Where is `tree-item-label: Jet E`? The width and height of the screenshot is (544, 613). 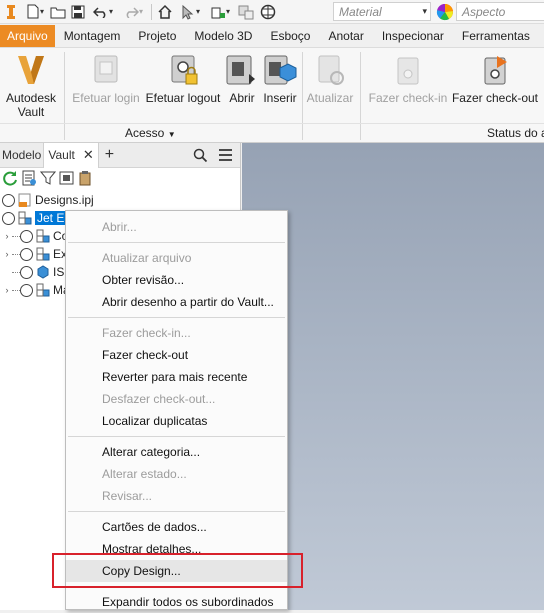
tree-item-label: Jet E is located at coordinates (51, 218).